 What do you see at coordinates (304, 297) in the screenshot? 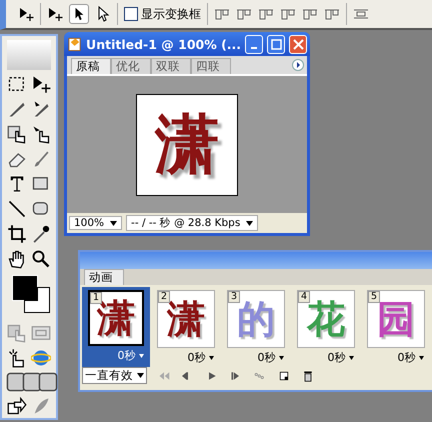
I see `frame-number: 4` at bounding box center [304, 297].